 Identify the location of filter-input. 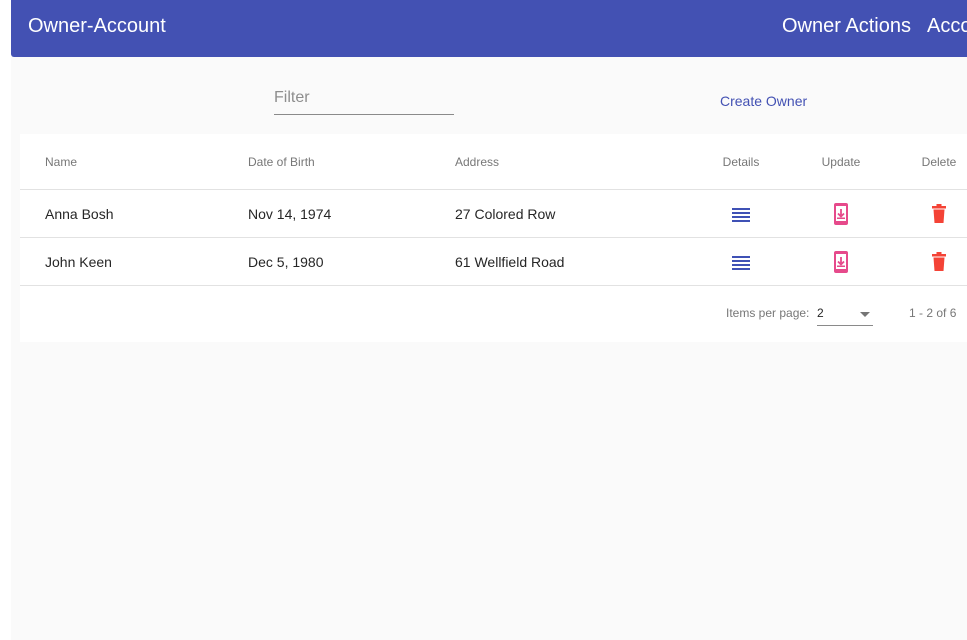
(364, 98).